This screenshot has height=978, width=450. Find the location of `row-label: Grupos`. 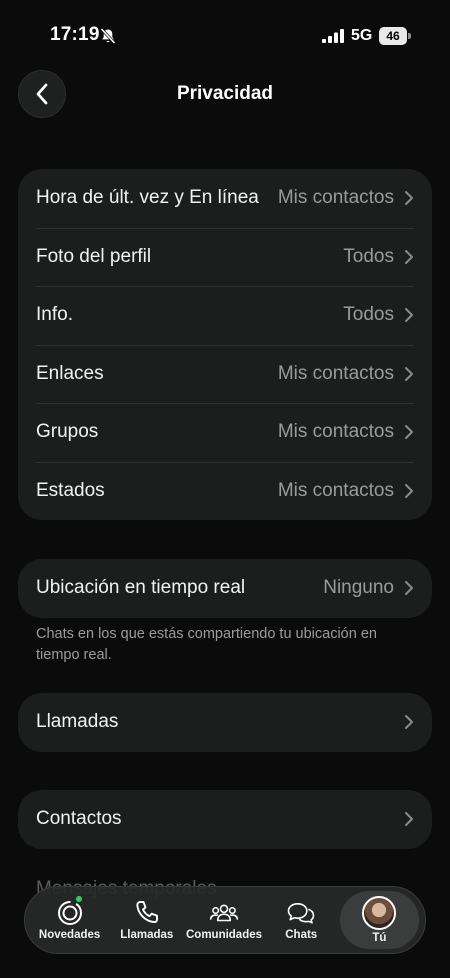

row-label: Grupos is located at coordinates (67, 432).